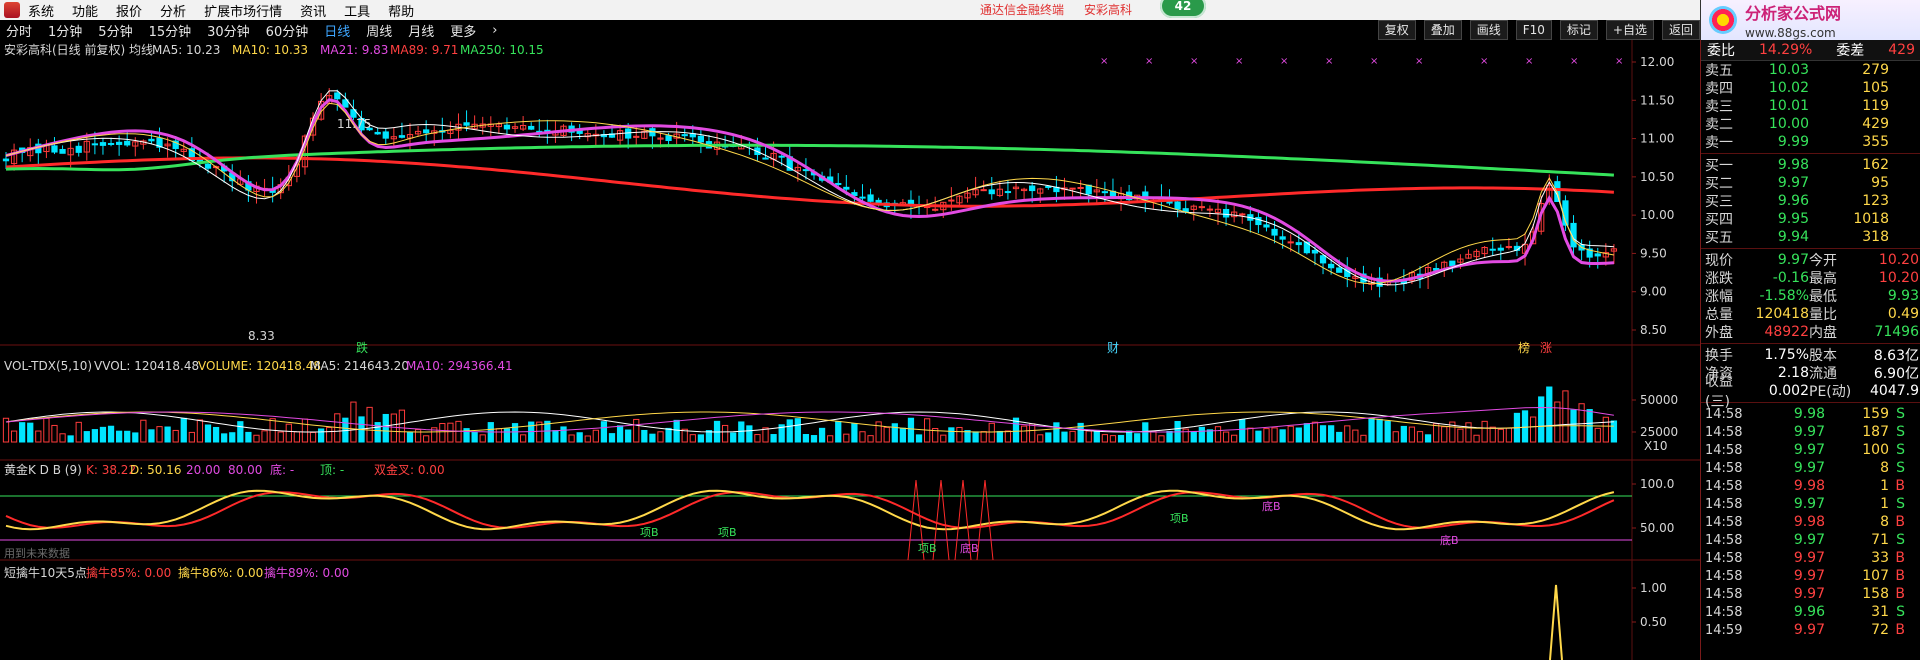 This screenshot has width=1920, height=660. Describe the element at coordinates (1810, 504) in the screenshot. I see `deal-row: 14:58 9.97 1 S` at that location.